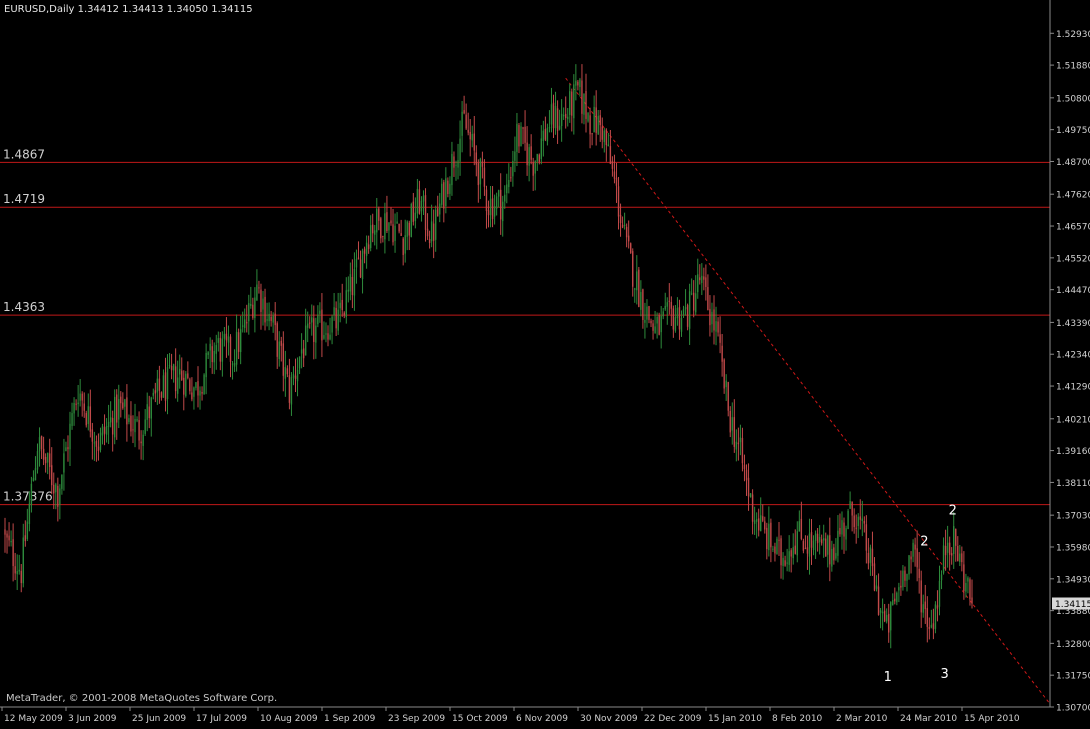  What do you see at coordinates (24, 199) in the screenshot?
I see `level-label: 1.4719` at bounding box center [24, 199].